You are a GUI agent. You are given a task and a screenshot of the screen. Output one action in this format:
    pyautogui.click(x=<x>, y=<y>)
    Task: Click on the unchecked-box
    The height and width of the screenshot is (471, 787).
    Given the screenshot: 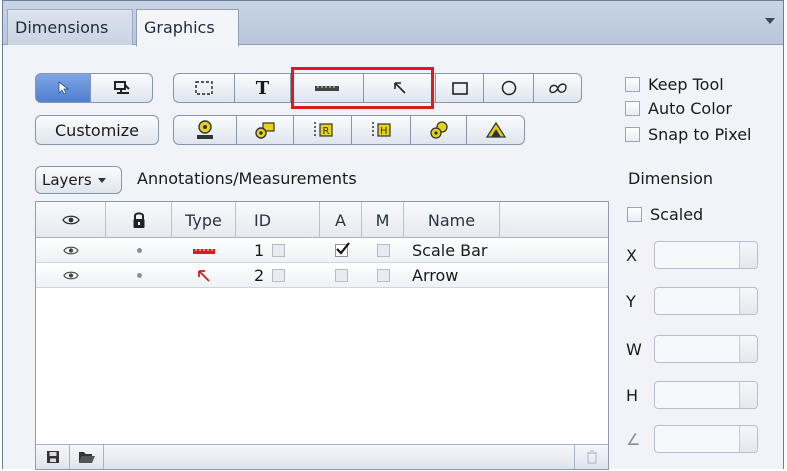 What is the action you would take?
    pyautogui.click(x=383, y=275)
    